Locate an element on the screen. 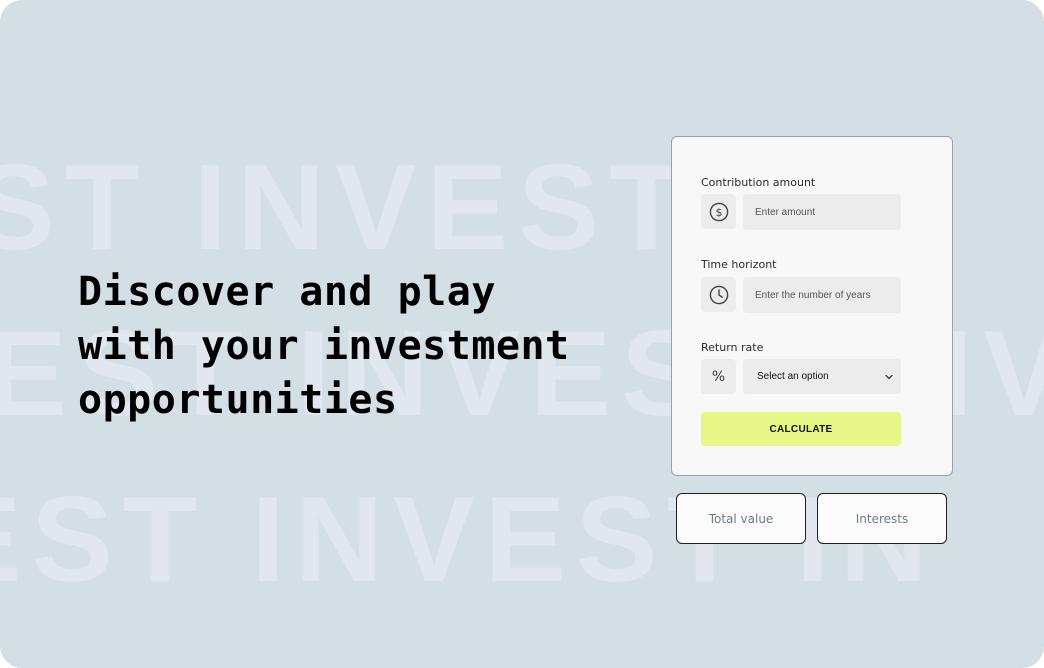 The width and height of the screenshot is (1044, 668). contribution-amount-input is located at coordinates (822, 212).